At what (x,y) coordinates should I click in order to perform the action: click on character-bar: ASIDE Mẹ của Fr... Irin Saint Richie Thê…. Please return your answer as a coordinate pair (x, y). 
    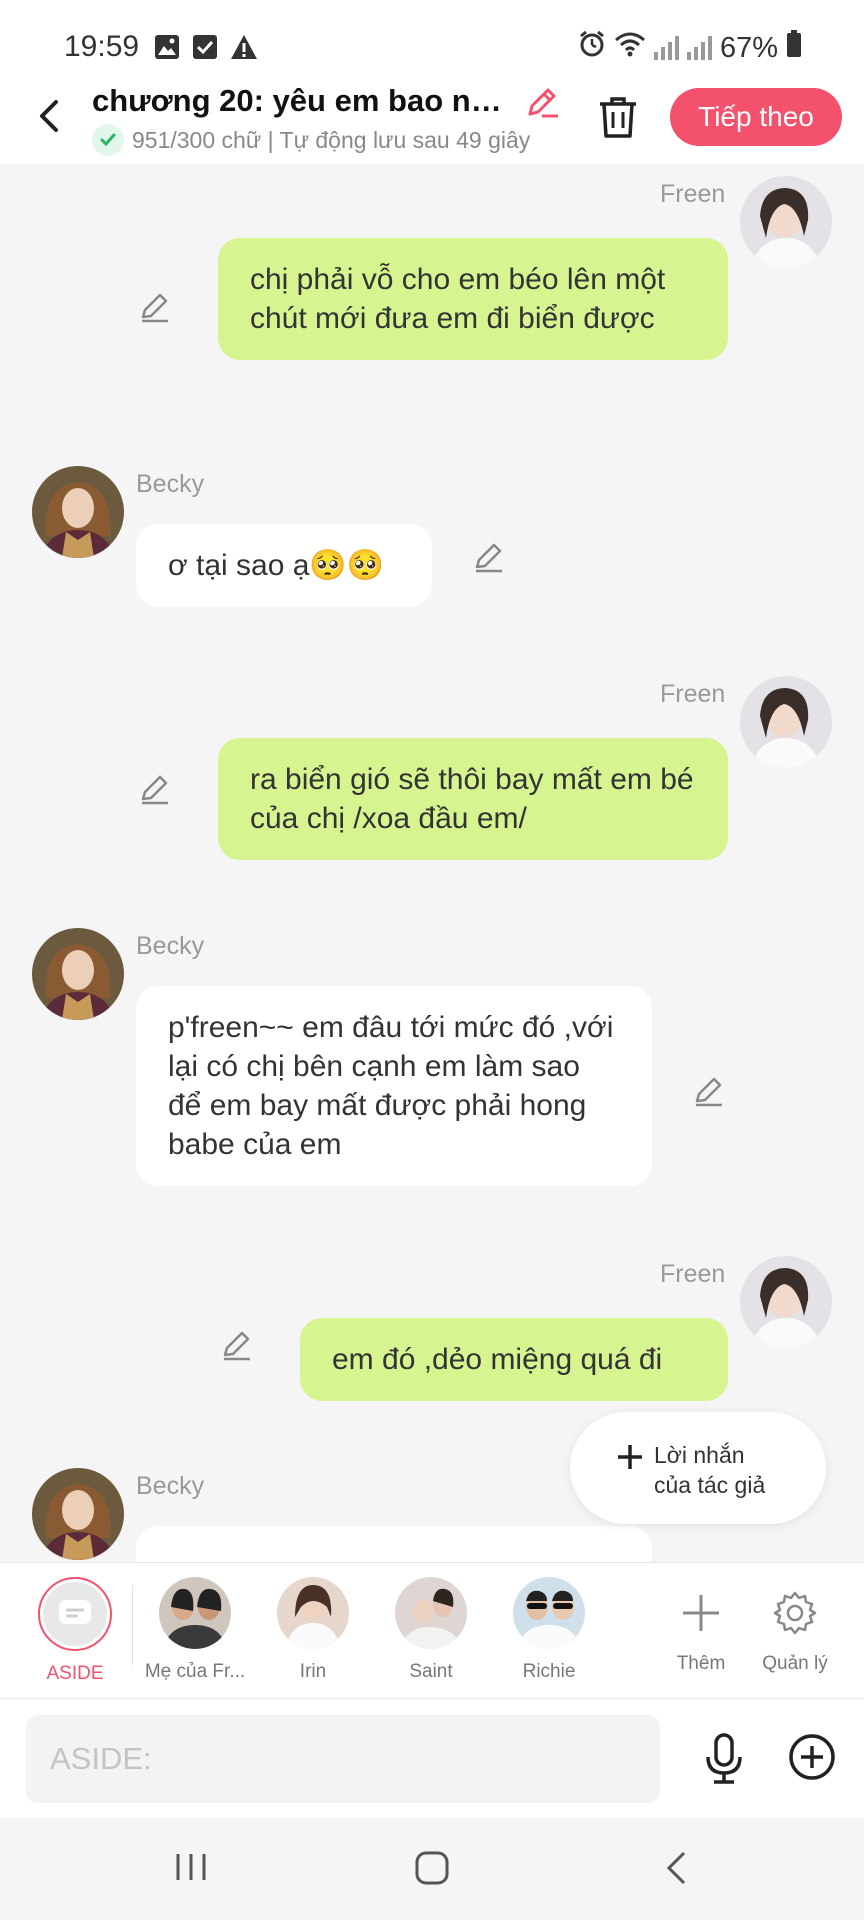
    Looking at the image, I should click on (432, 1630).